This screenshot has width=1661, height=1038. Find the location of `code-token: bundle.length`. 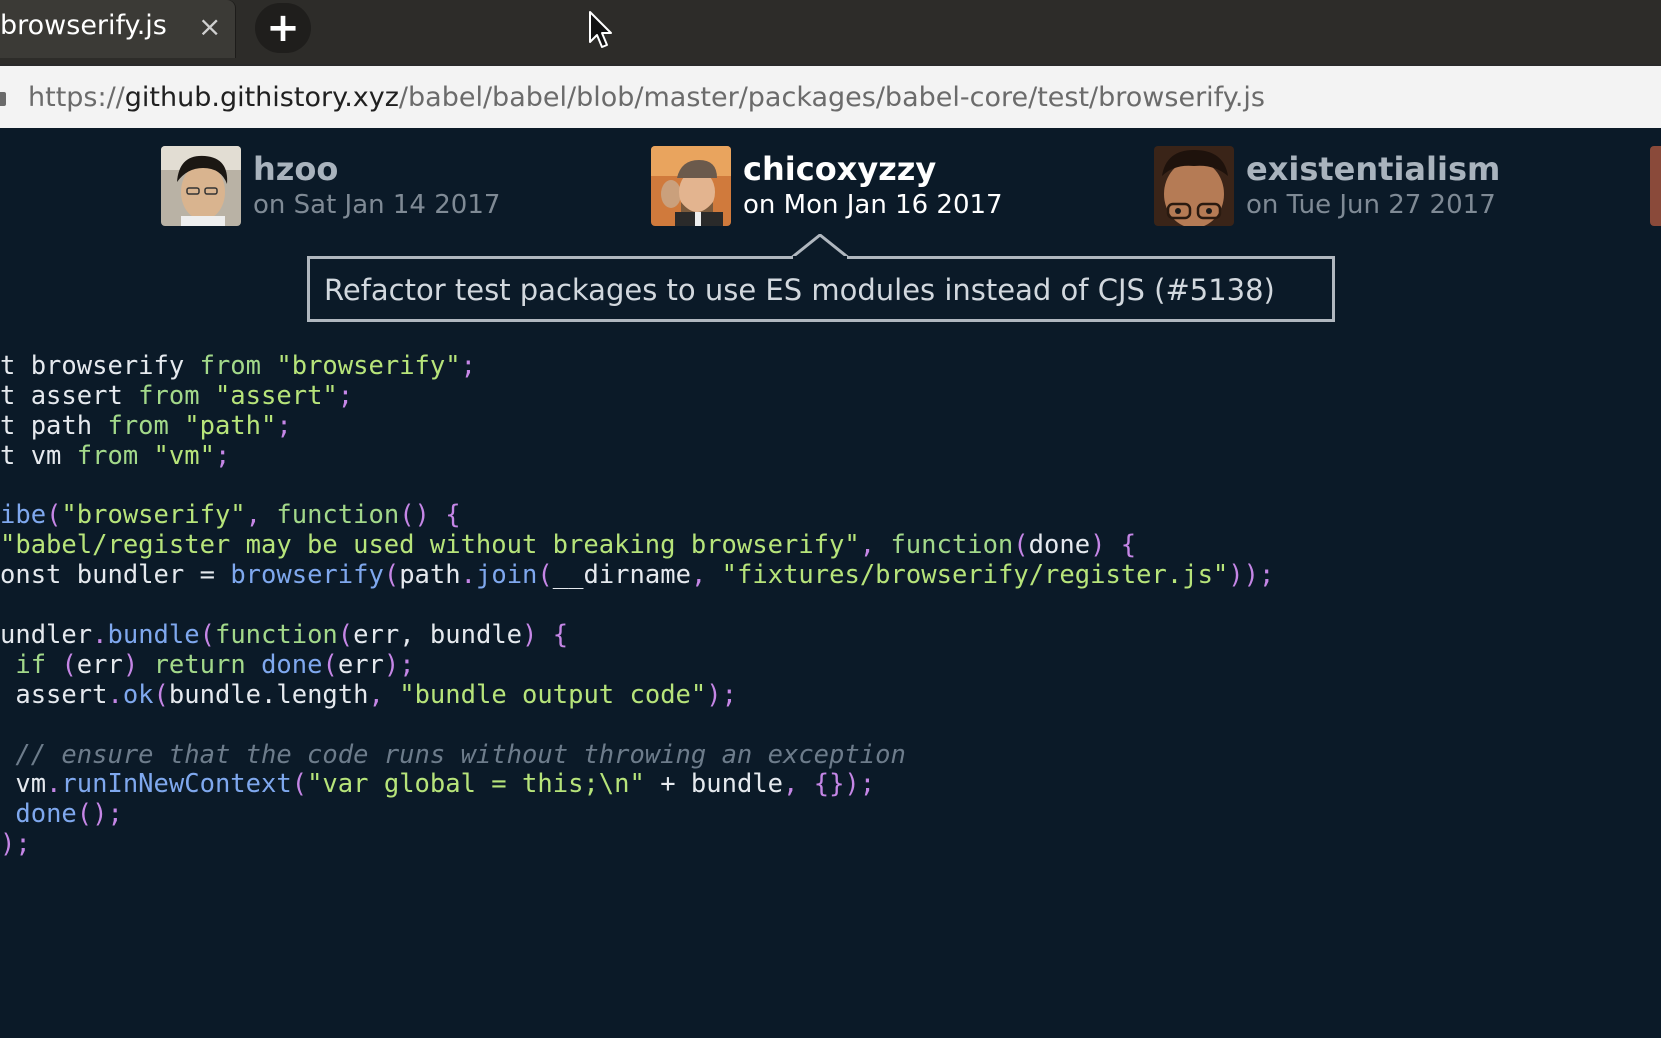

code-token: bundle.length is located at coordinates (268, 694).